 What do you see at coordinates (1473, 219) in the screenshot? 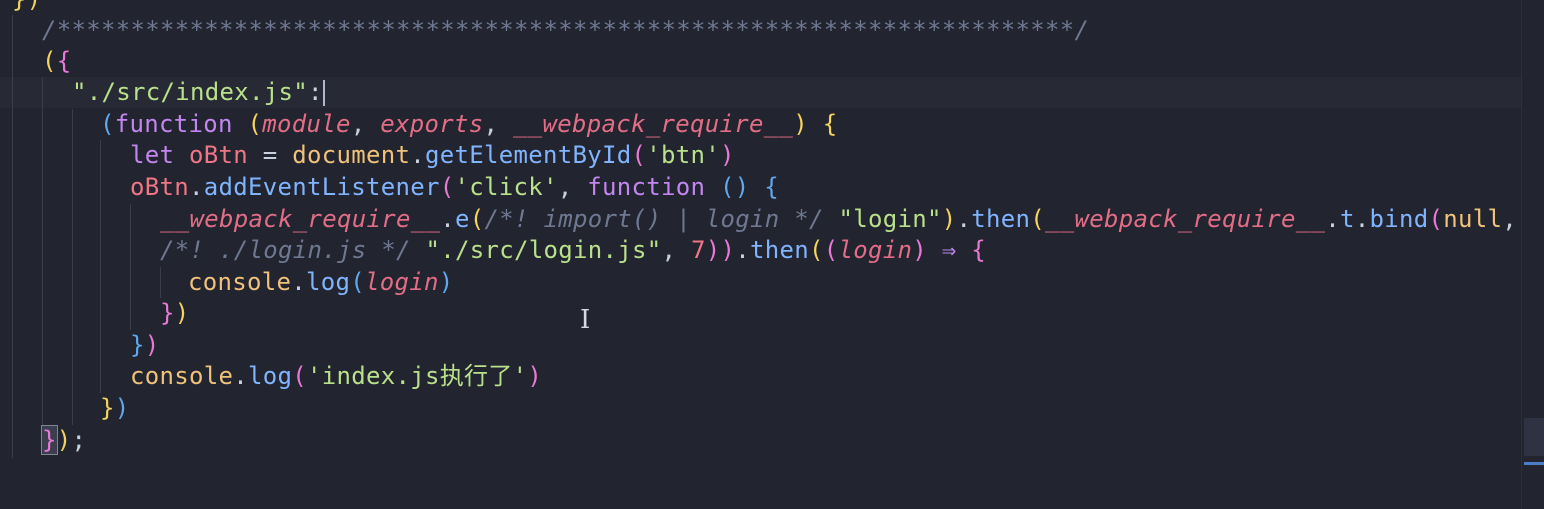
I see `code-token: null` at bounding box center [1473, 219].